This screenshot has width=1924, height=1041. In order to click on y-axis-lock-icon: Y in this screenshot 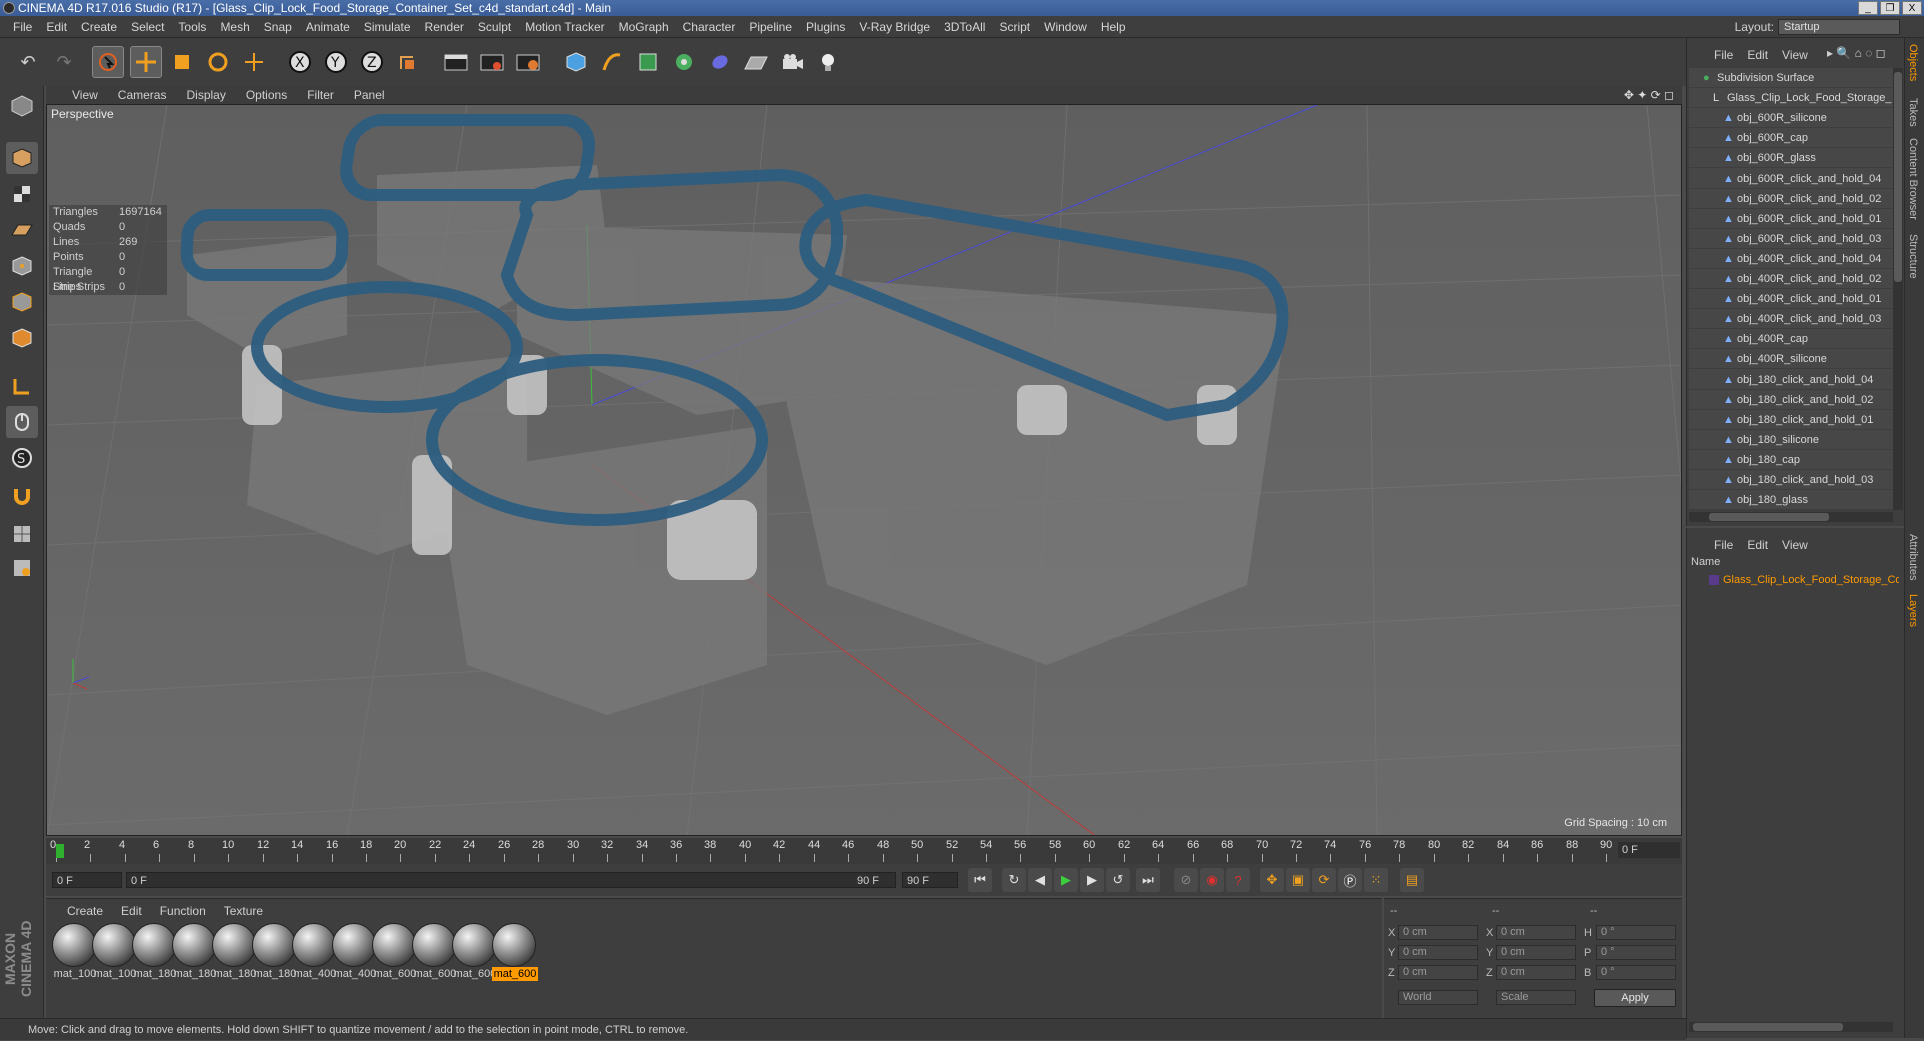, I will do `click(336, 62)`.